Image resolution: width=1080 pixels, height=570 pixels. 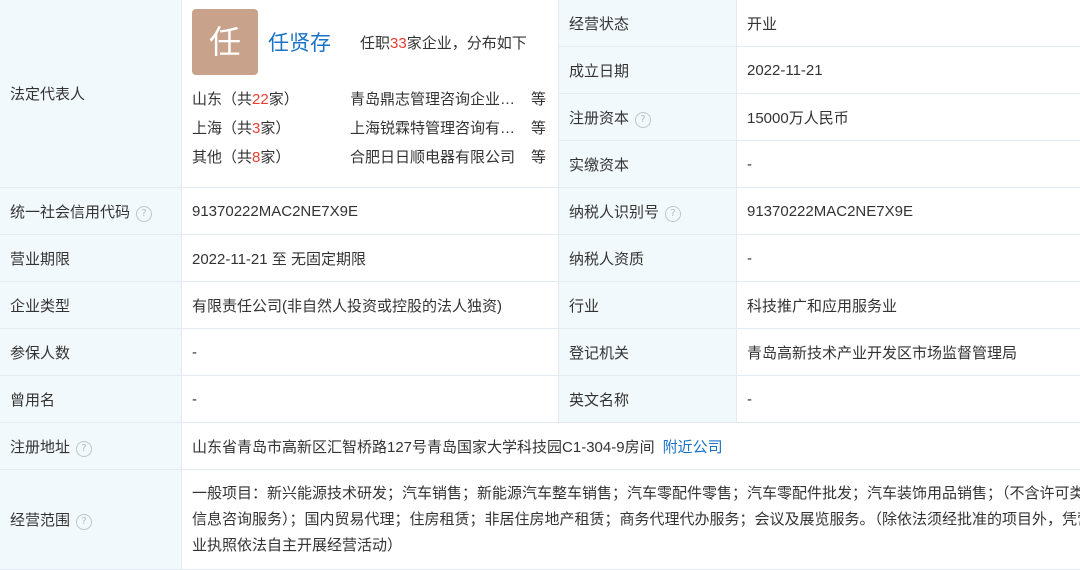 I want to click on taxpayer-id-value: 91370222MAC2NE7X9E, so click(x=908, y=211).